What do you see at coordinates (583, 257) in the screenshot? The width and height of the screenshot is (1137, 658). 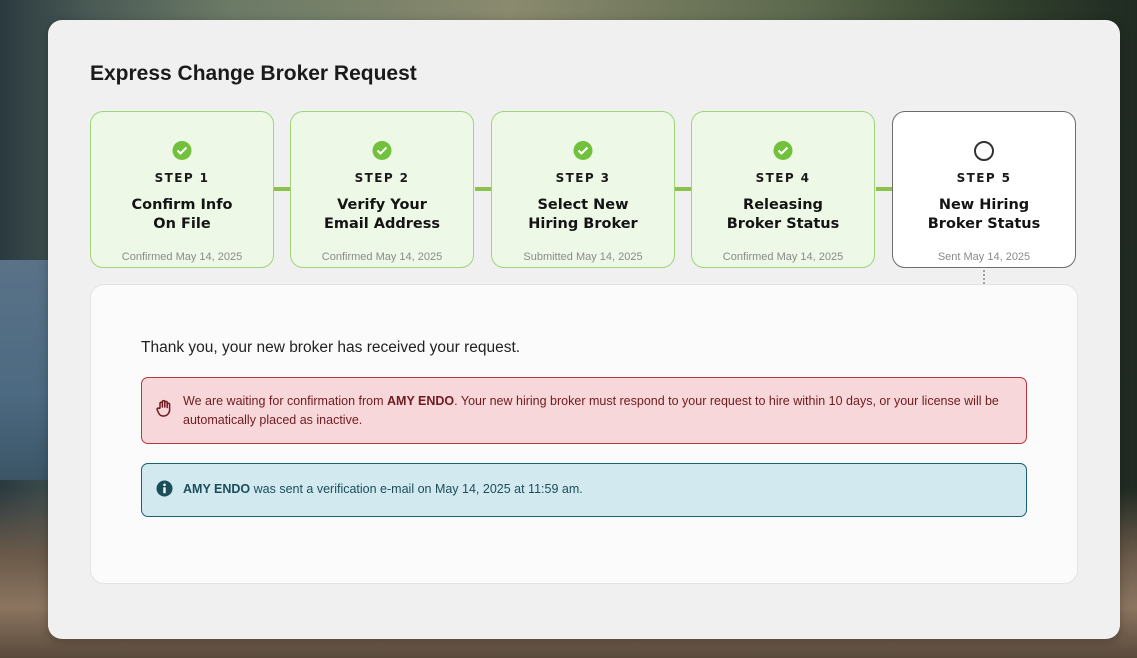 I see `step-date: Submitted May 14, 2025` at bounding box center [583, 257].